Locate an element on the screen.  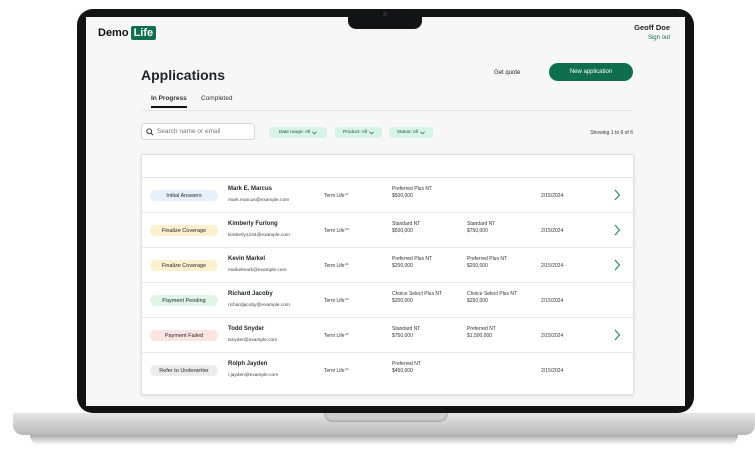
applicant-name: Rolph Jayden is located at coordinates (248, 364).